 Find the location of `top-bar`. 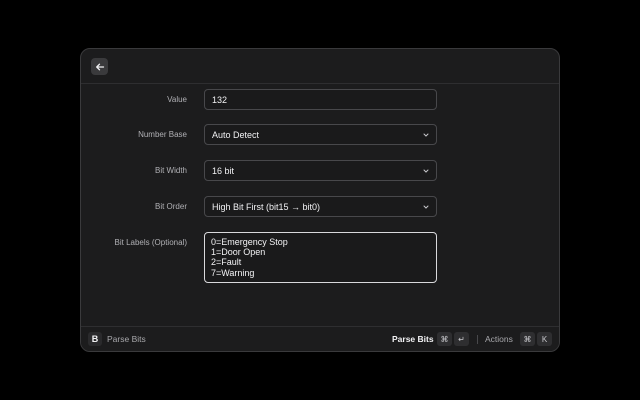

top-bar is located at coordinates (320, 66).